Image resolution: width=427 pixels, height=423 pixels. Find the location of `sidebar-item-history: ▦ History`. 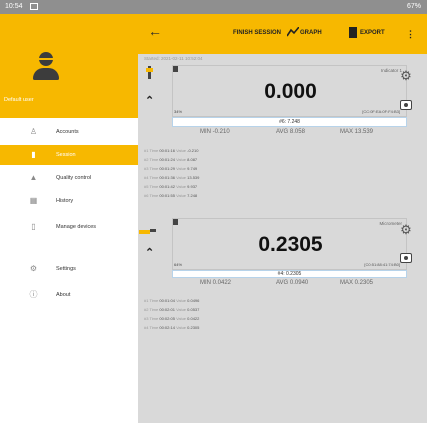

sidebar-item-history: ▦ History is located at coordinates (69, 201).